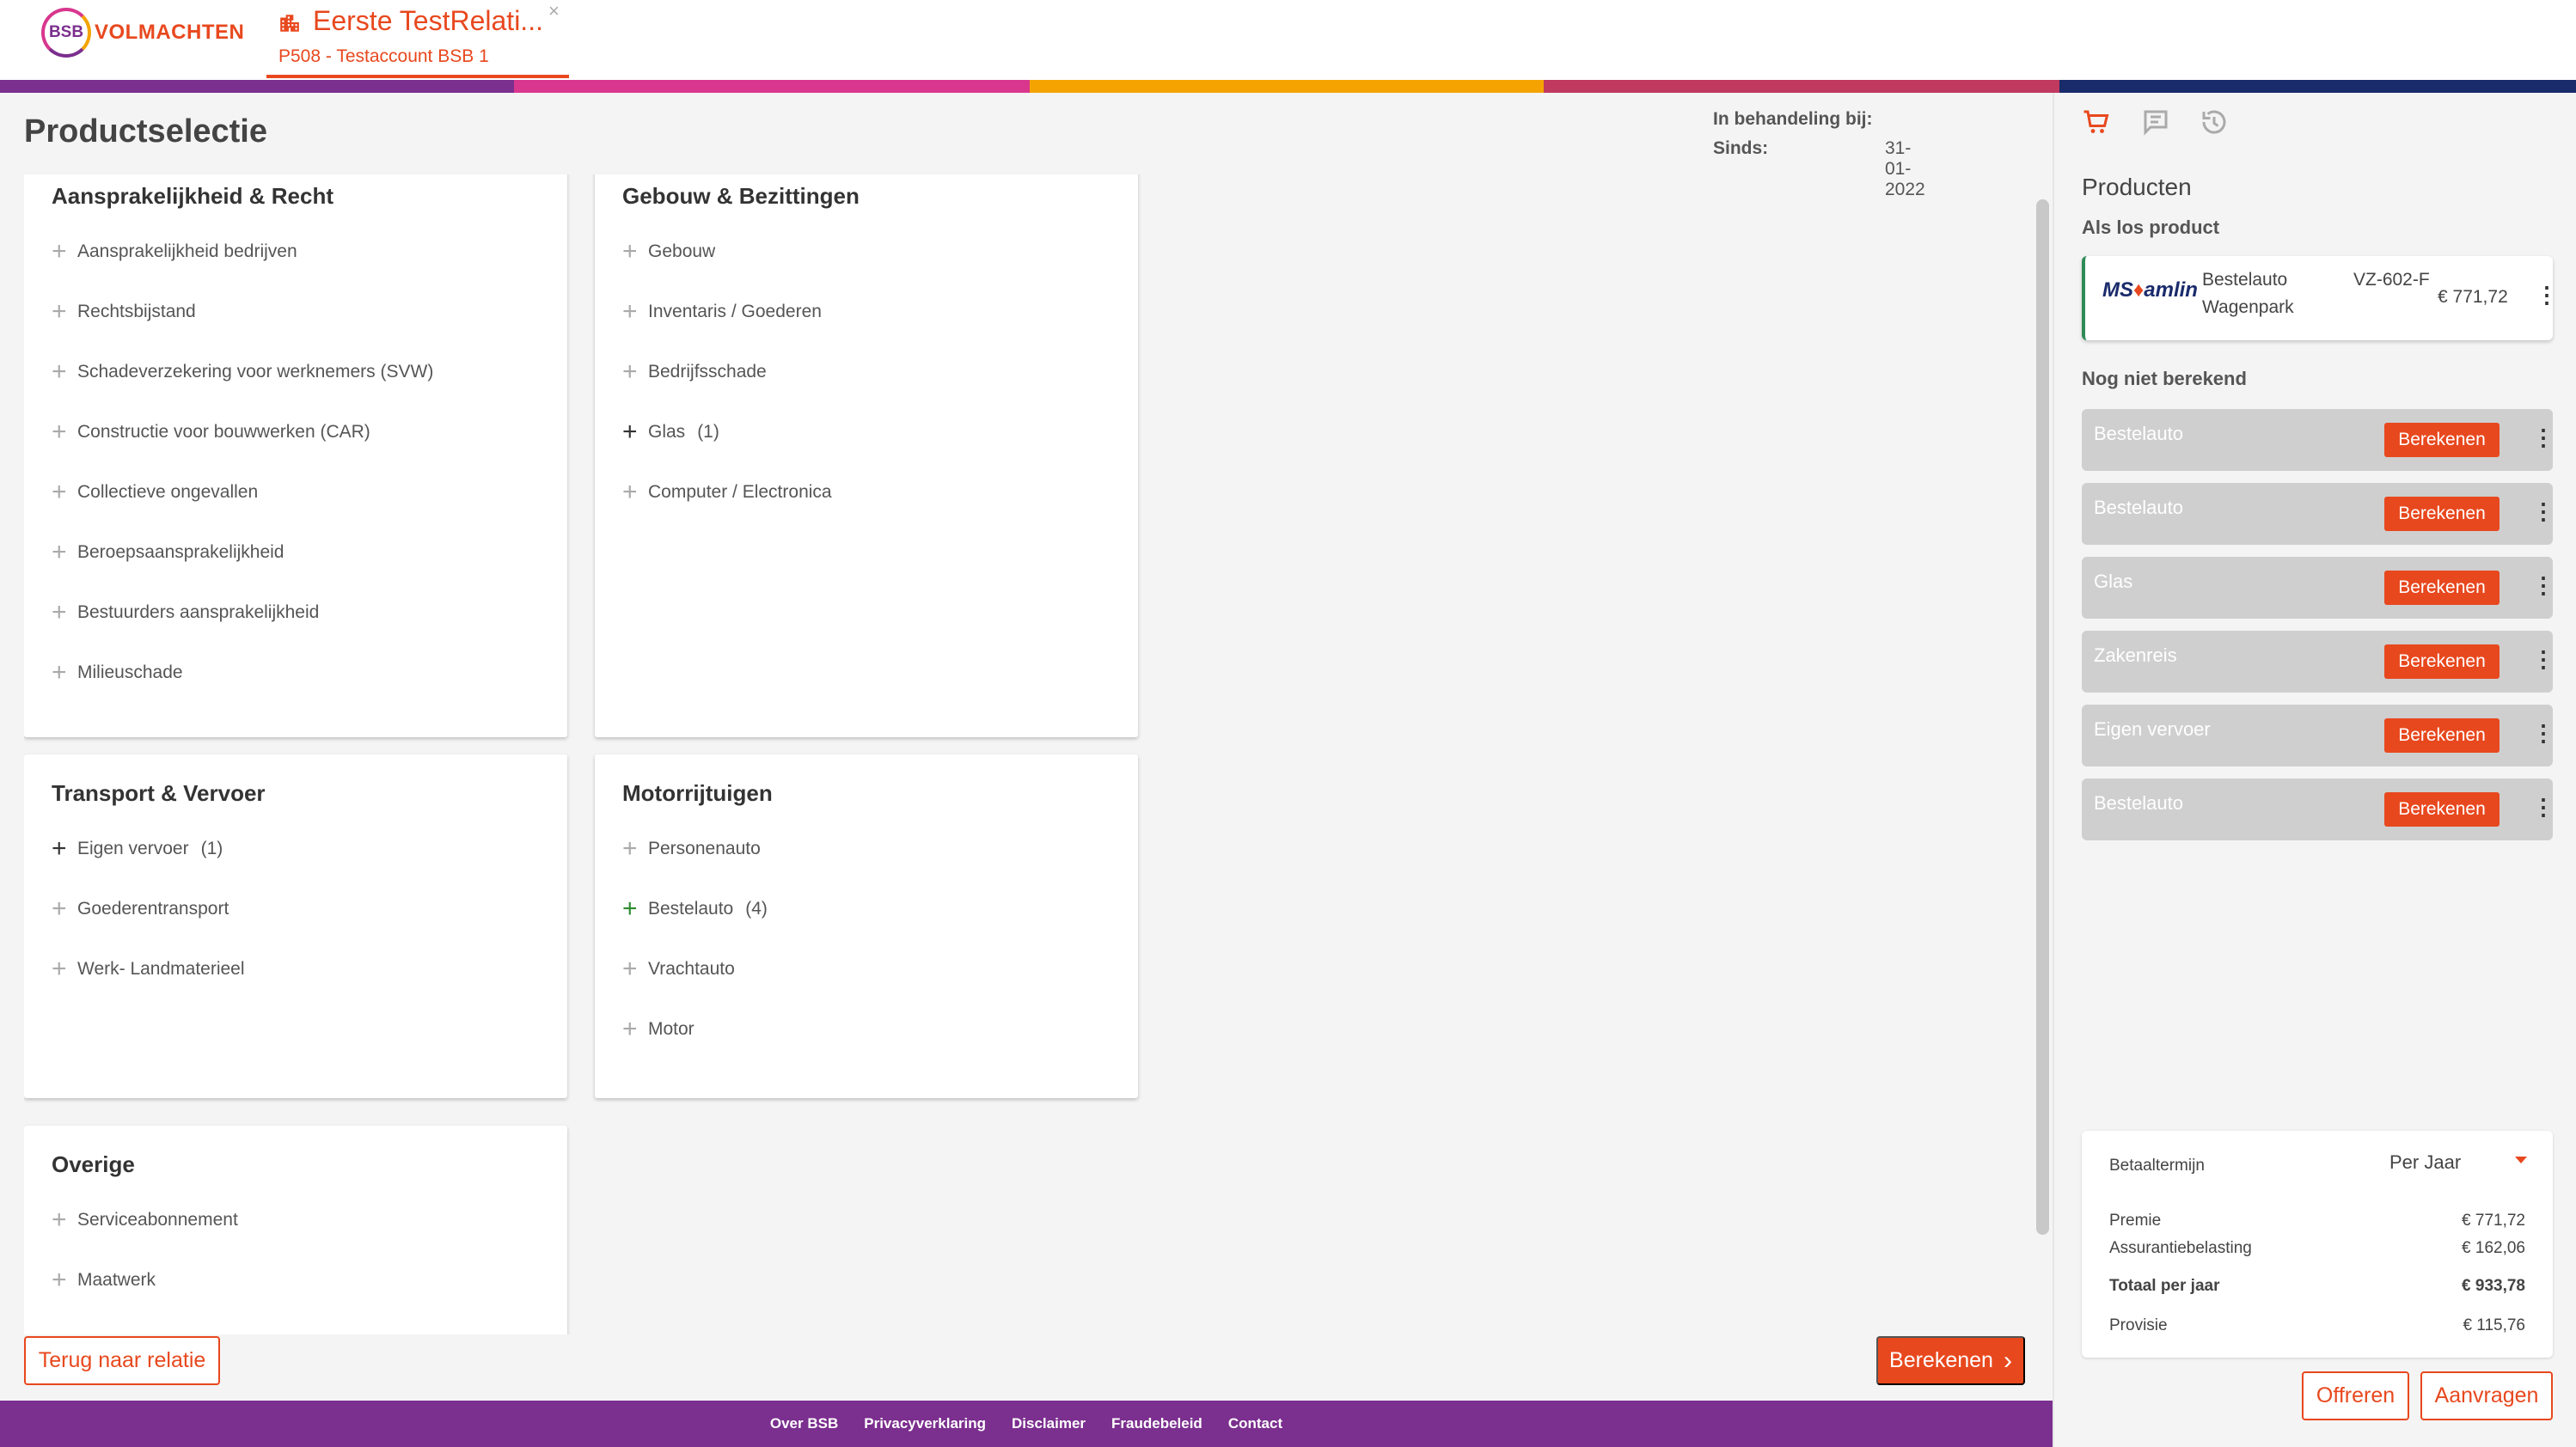 This screenshot has height=1447, width=2576. I want to click on product-item: + Personenauto, so click(691, 849).